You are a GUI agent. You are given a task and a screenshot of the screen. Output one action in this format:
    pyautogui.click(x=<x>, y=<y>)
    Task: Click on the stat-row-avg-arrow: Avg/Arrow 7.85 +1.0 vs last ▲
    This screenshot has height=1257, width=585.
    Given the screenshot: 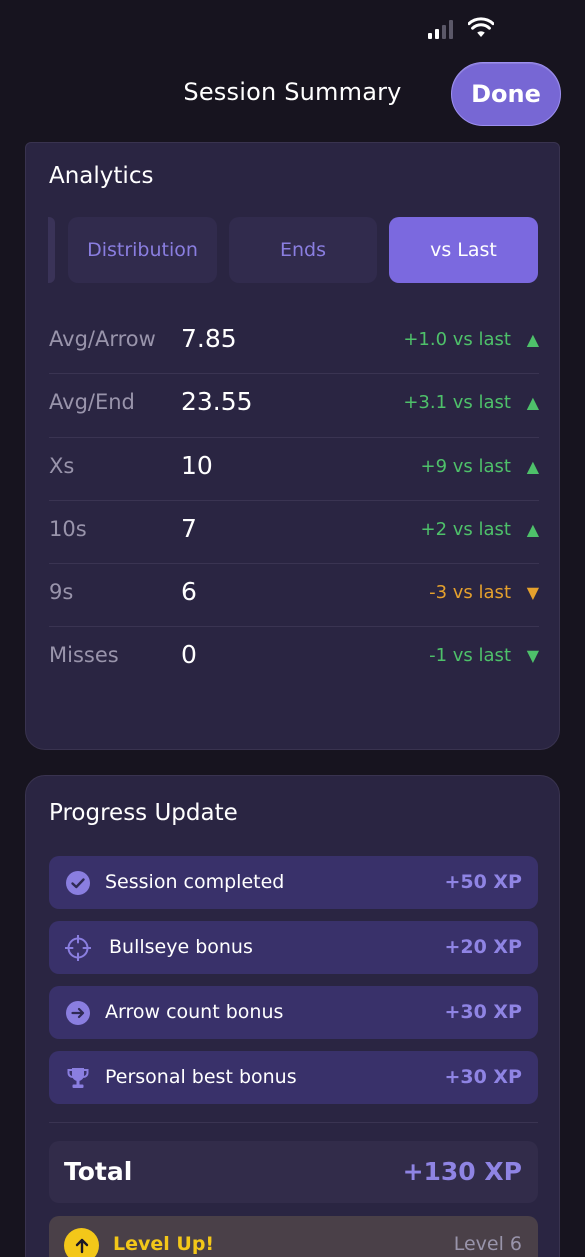 What is the action you would take?
    pyautogui.click(x=294, y=343)
    